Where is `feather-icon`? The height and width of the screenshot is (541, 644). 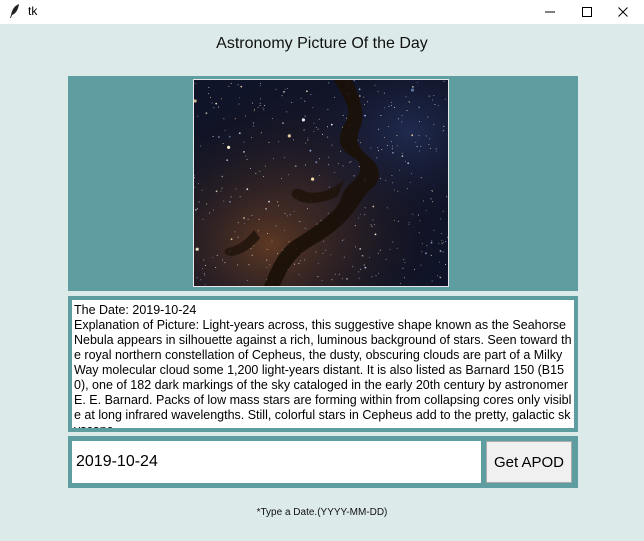 feather-icon is located at coordinates (14, 11).